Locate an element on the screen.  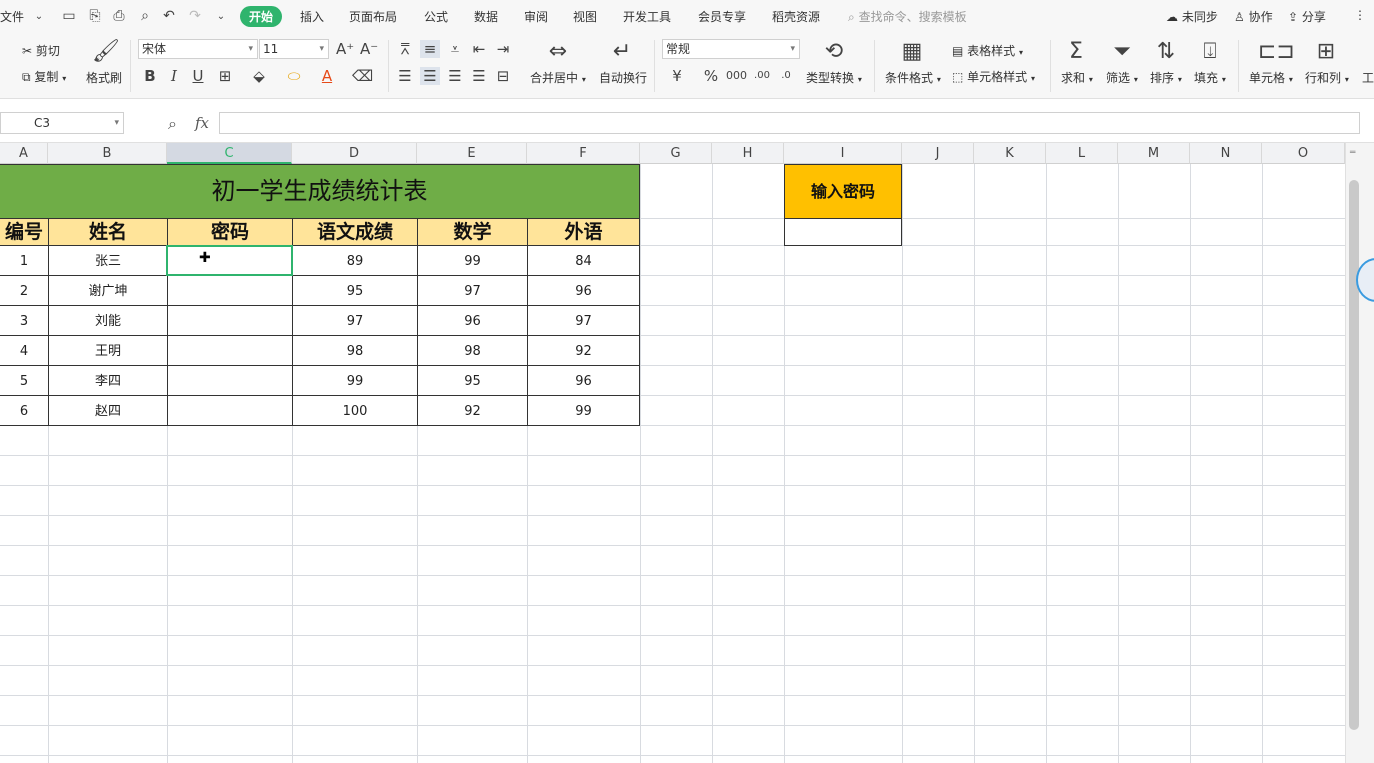
column-header-n: N is located at coordinates (1226, 153).